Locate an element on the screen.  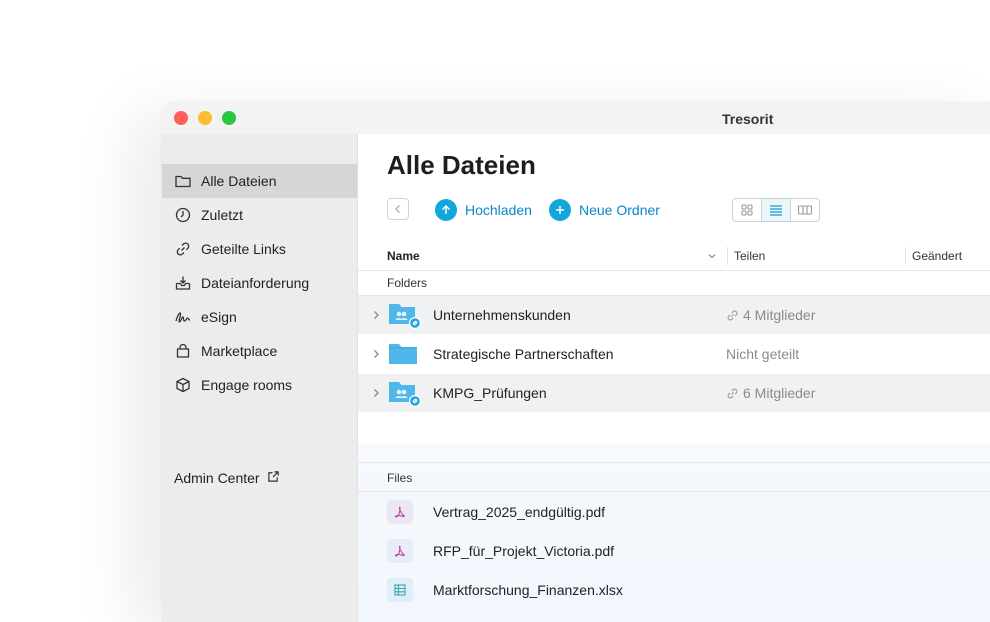
sidebar-item-geteilte-links: Geteilte Links is located at coordinates (259, 249).